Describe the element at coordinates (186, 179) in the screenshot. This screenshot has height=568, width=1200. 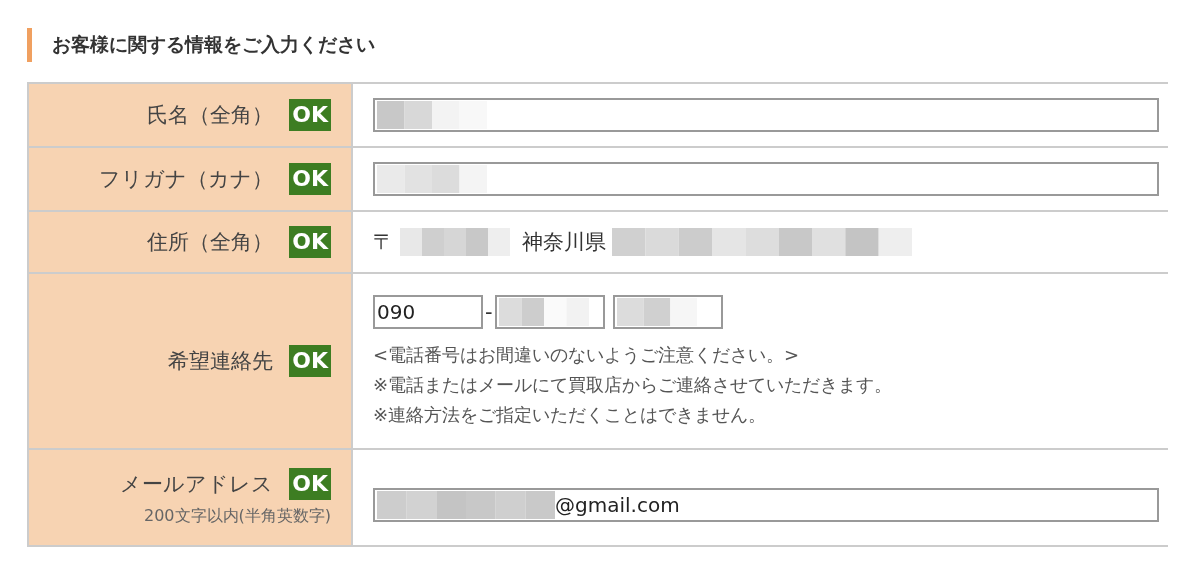
I see `field-label: フリガナ（カナ）` at that location.